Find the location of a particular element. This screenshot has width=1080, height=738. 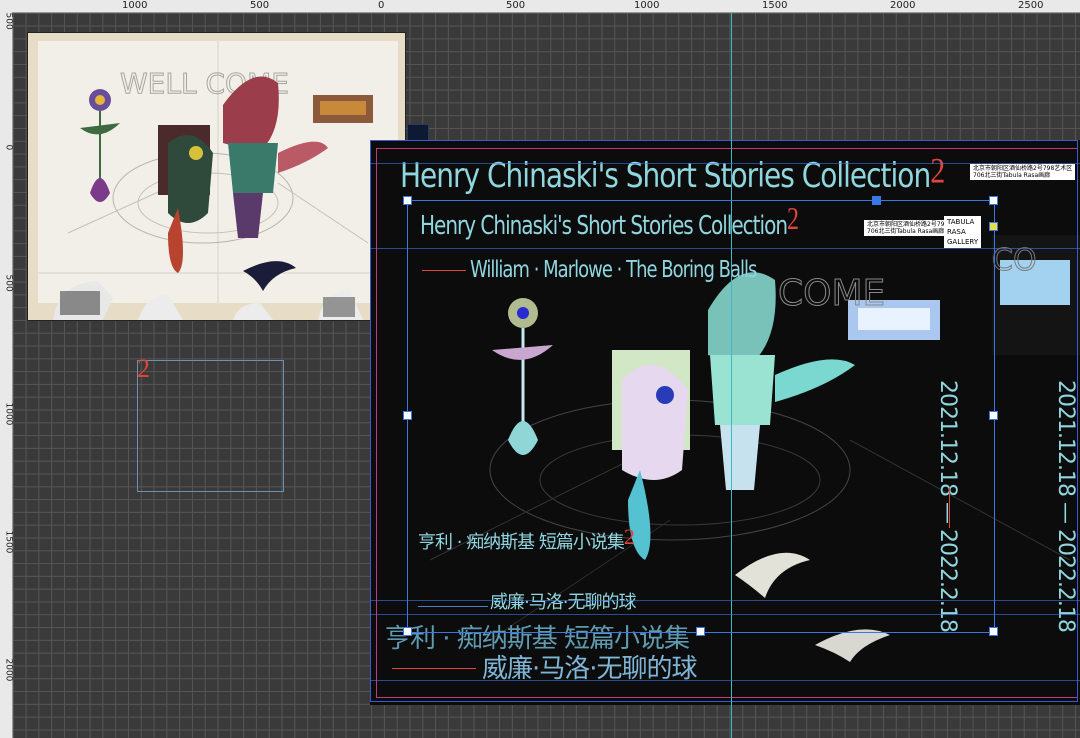

address-line-1: 北京市朝阳区酒仙桥路2号798艺术区 is located at coordinates (1023, 168).